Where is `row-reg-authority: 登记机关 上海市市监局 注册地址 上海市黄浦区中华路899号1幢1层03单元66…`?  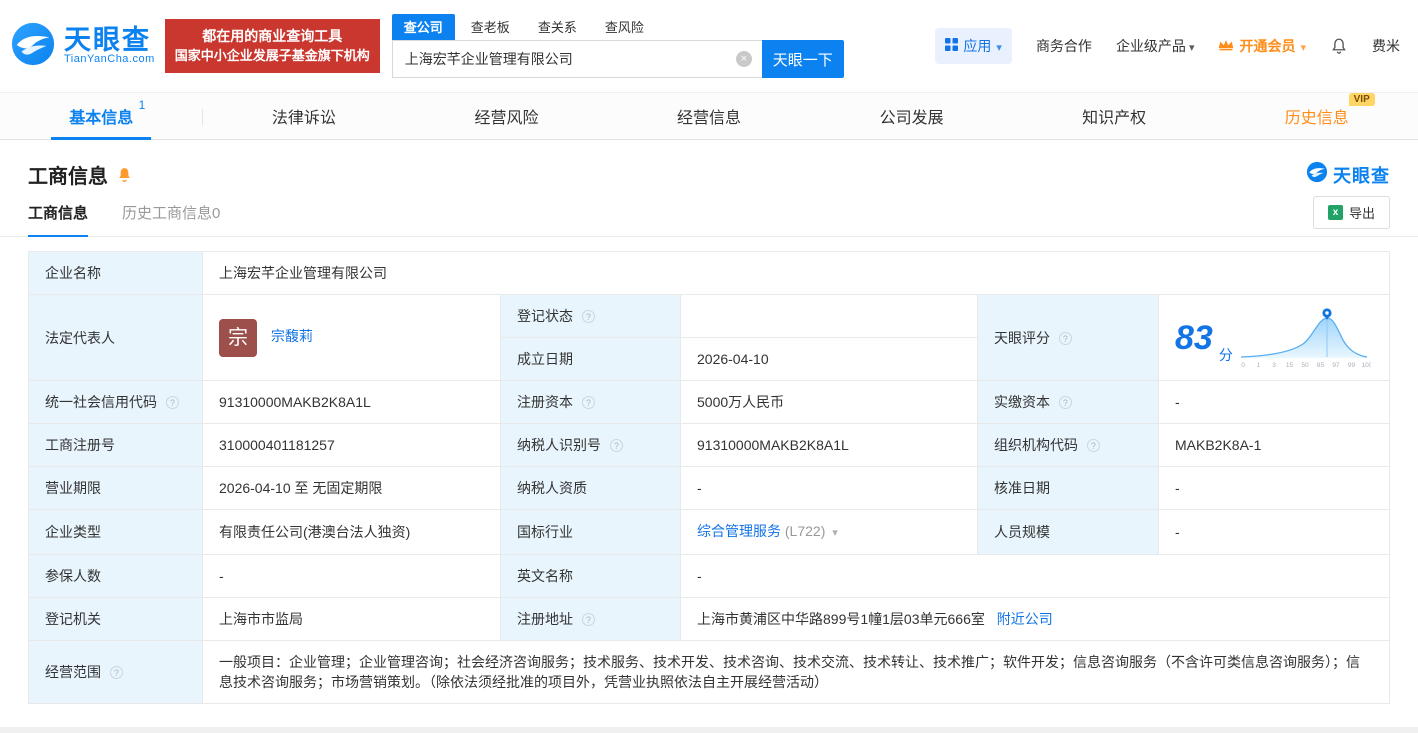 row-reg-authority: 登记机关 上海市市监局 注册地址 上海市黄浦区中华路899号1幢1层03单元66… is located at coordinates (709, 619).